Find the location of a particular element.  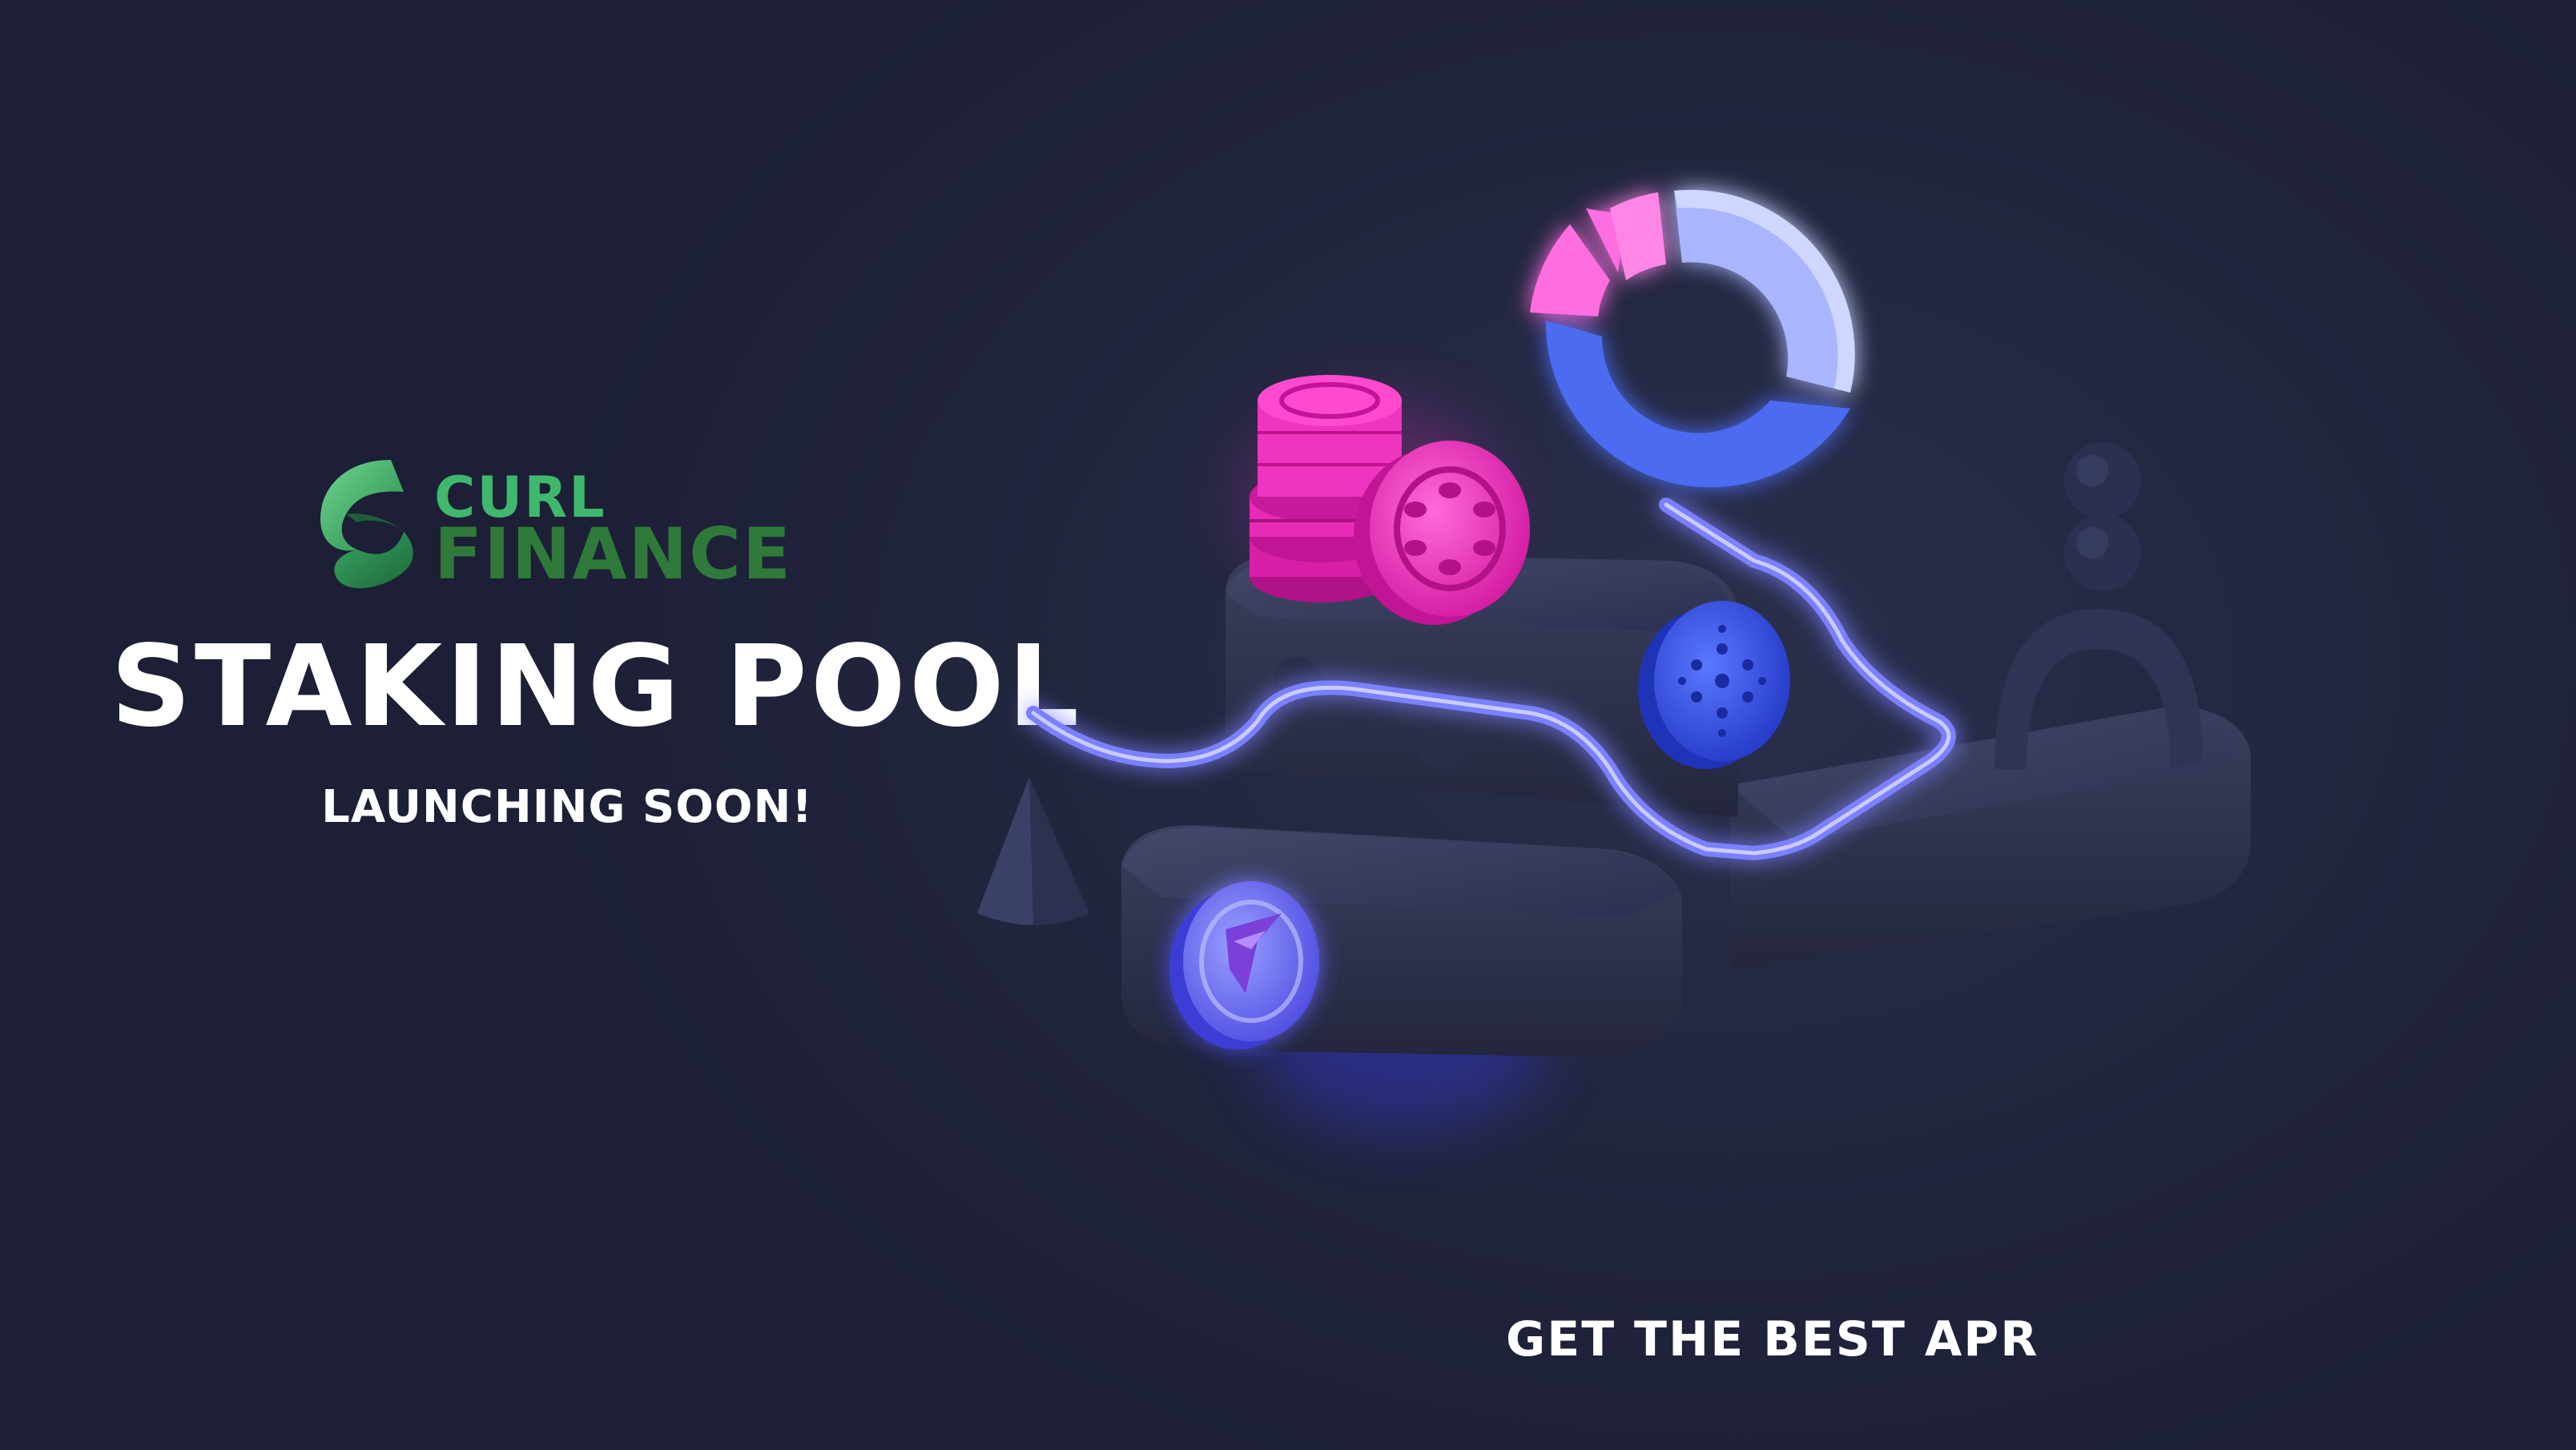

curl-finance-logo: CURL FINANCE is located at coordinates (562, 523).